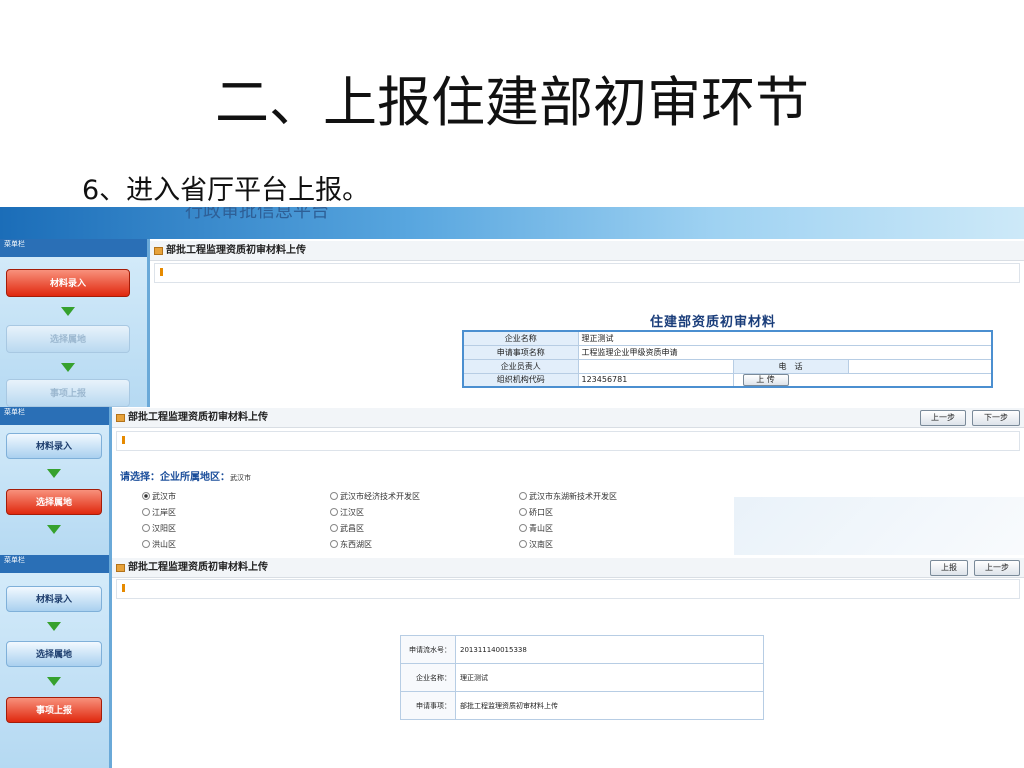 The image size is (1024, 768). What do you see at coordinates (351, 544) in the screenshot?
I see `radio-region-dongxihu: 东西湖区` at bounding box center [351, 544].